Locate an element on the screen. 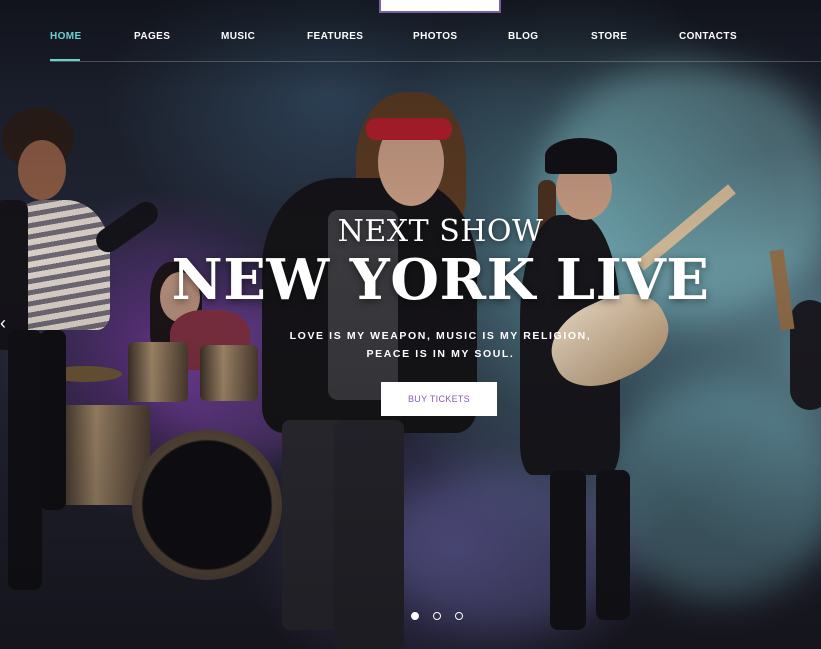 The image size is (821, 649). hero-headline: NEW YORK LIVE is located at coordinates (440, 280).